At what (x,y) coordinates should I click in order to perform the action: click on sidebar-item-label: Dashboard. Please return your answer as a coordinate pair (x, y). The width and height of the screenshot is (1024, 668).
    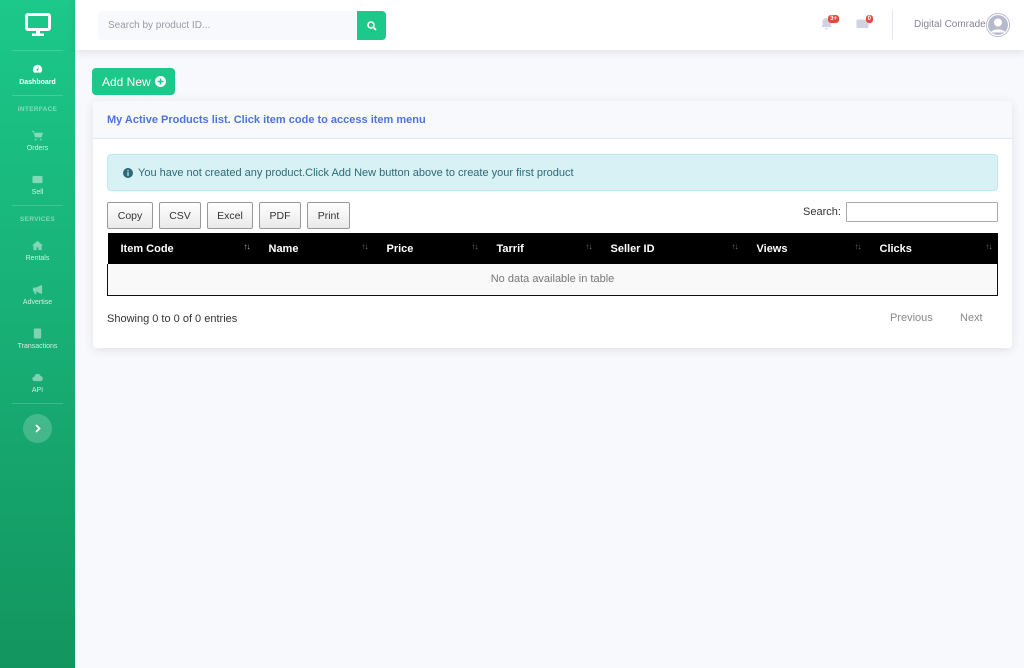
    Looking at the image, I should click on (37, 82).